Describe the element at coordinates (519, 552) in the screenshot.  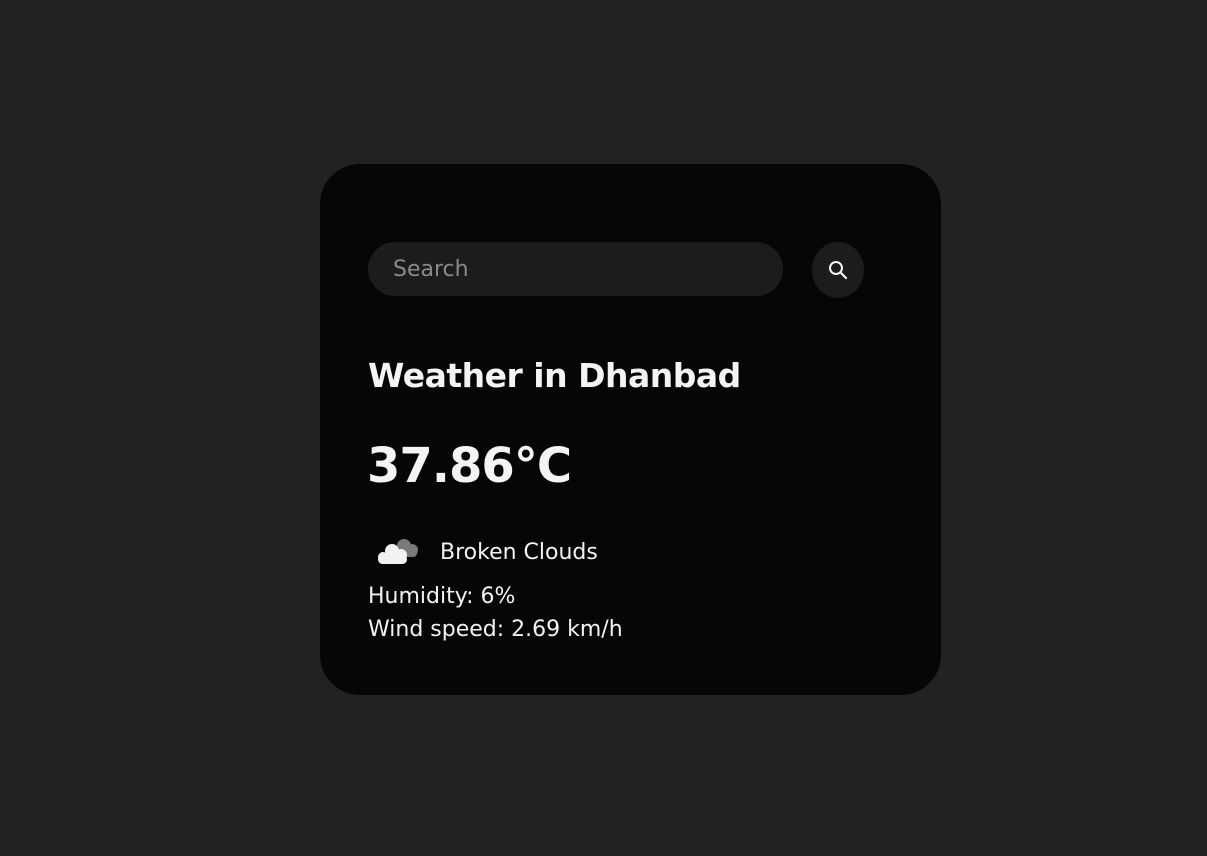
I see `weather-description: Broken Clouds` at that location.